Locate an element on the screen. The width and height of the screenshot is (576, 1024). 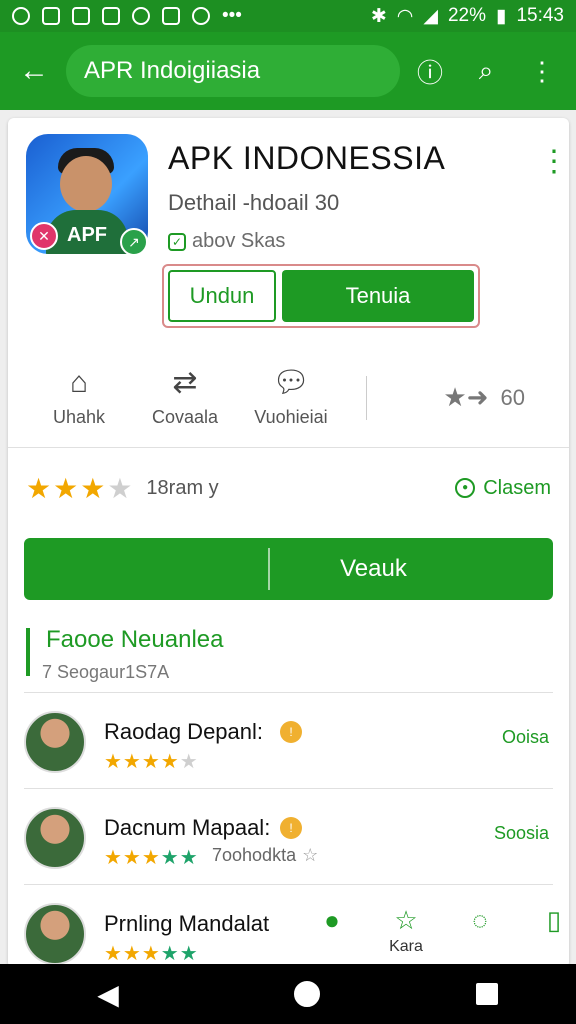
stat-item: 💬︎ Vuohieiai is located at coordinates (291, 397).